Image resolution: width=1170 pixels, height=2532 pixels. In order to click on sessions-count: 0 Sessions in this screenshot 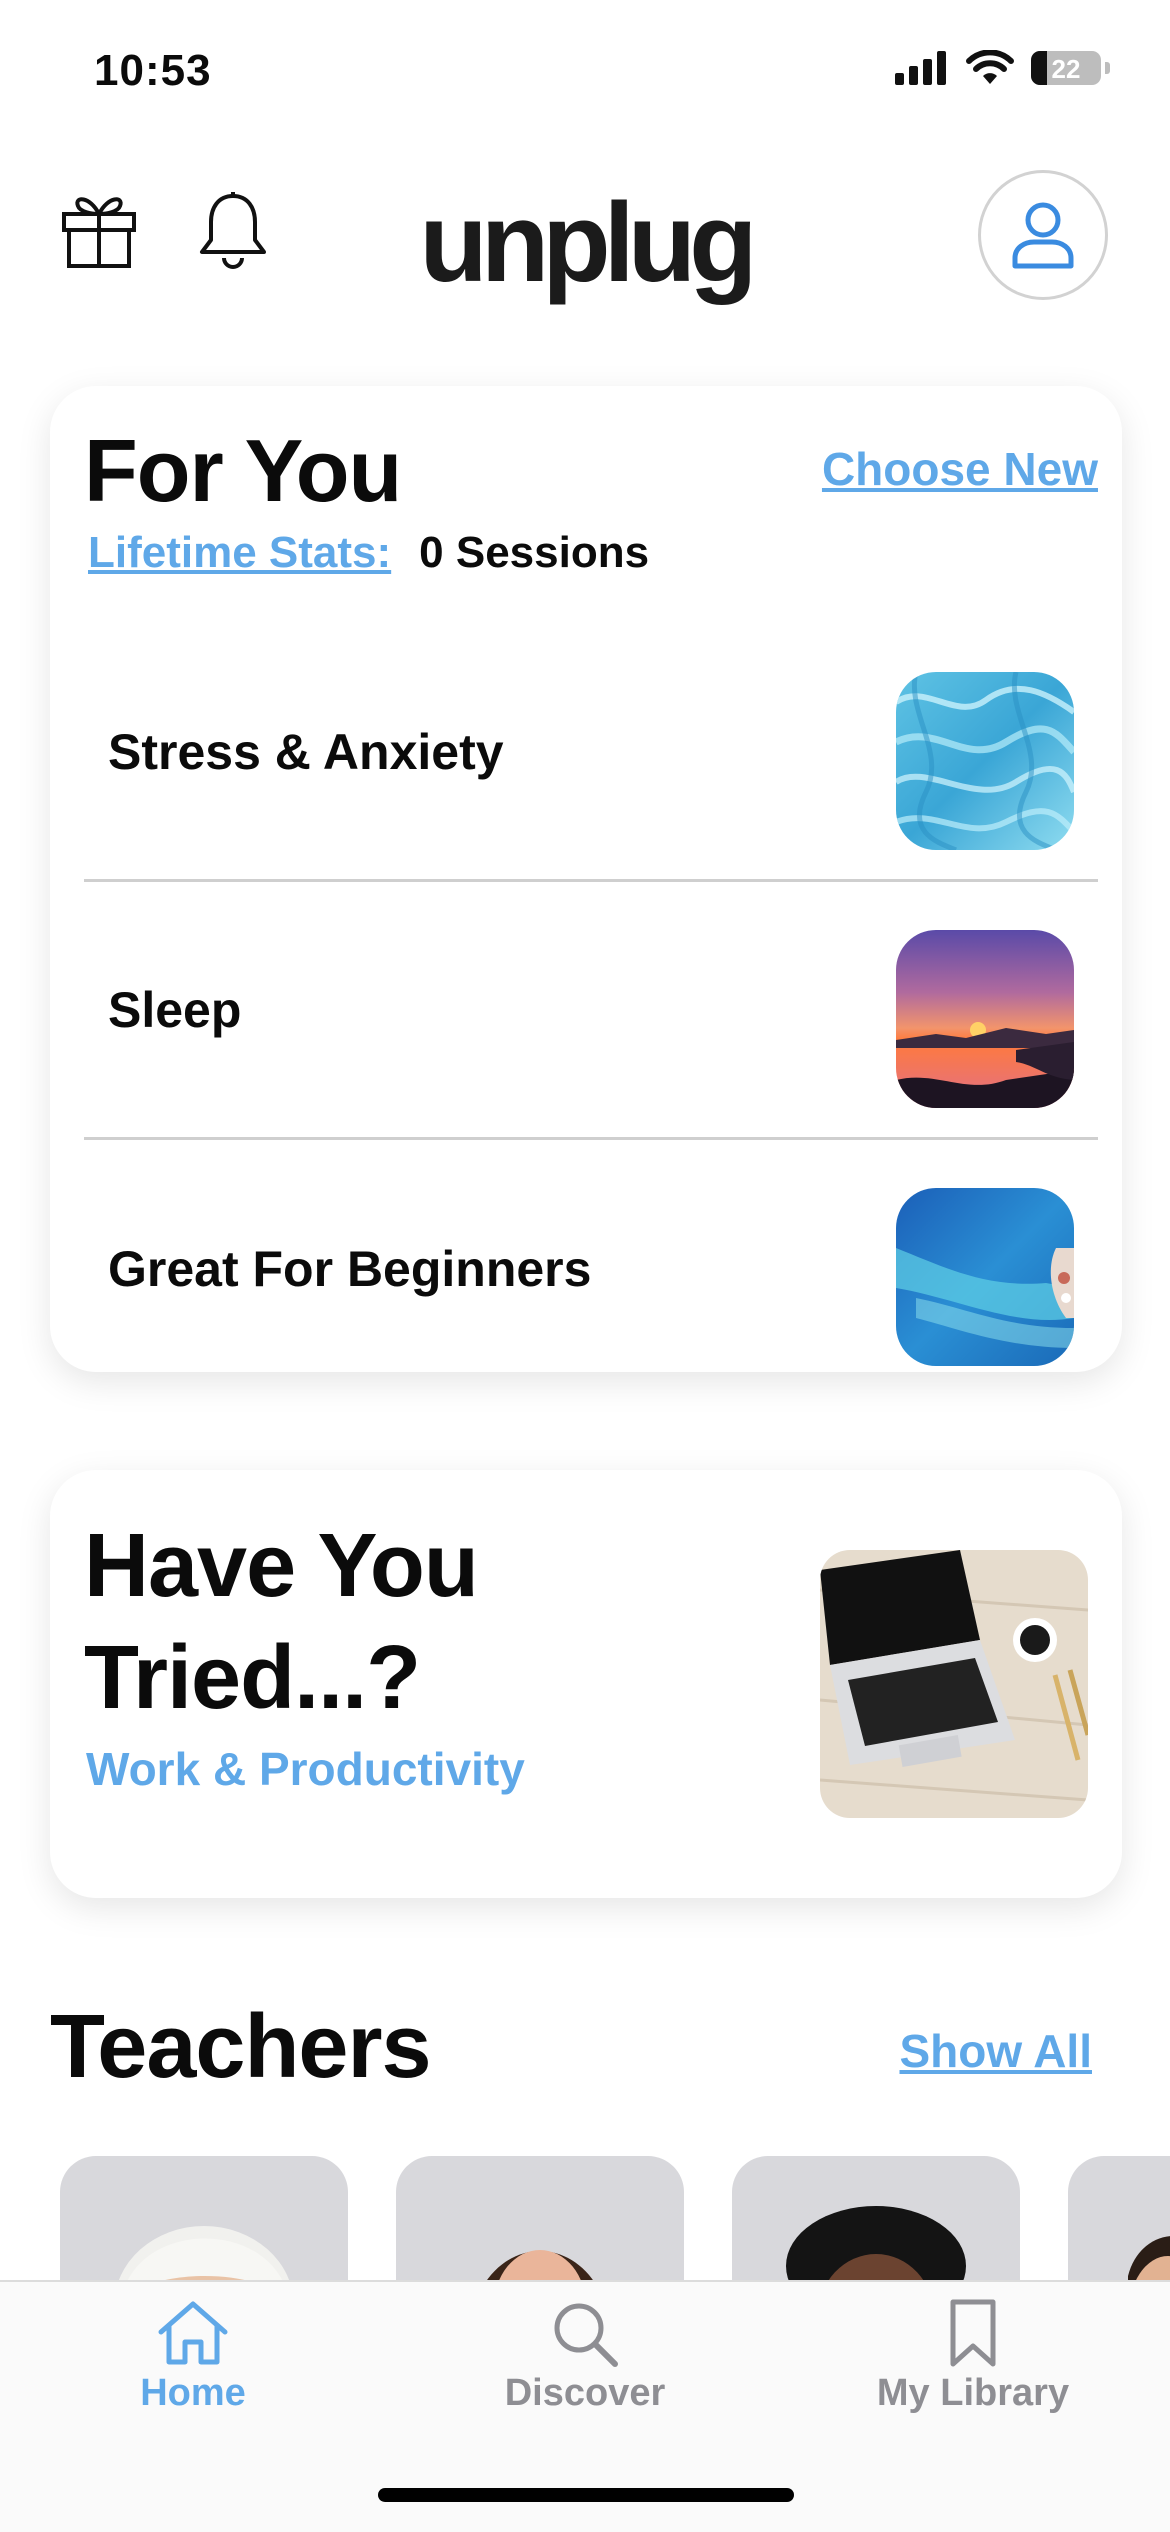, I will do `click(534, 552)`.